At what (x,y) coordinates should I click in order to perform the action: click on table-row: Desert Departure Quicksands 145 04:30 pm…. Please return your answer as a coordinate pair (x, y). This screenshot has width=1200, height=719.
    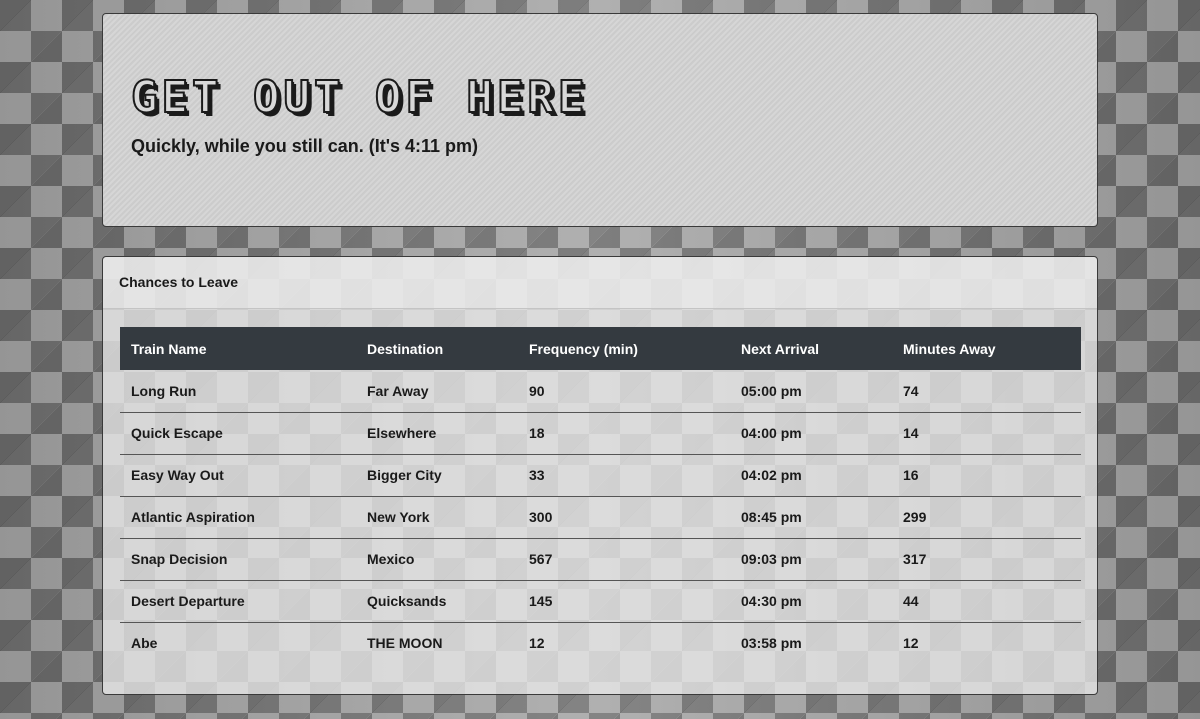
    Looking at the image, I should click on (600, 601).